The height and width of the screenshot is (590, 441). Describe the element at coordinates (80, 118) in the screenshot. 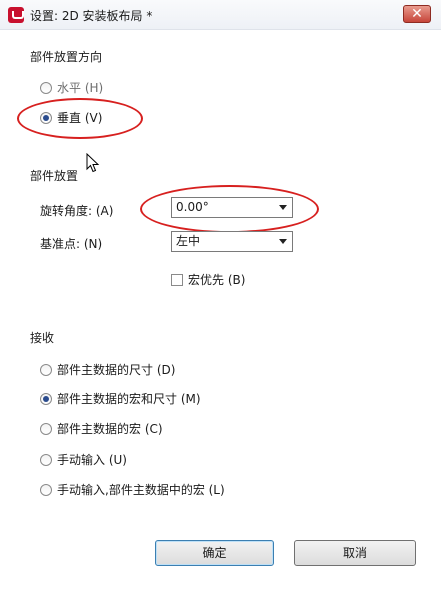

I see `annotation-ellipse-vertical` at that location.